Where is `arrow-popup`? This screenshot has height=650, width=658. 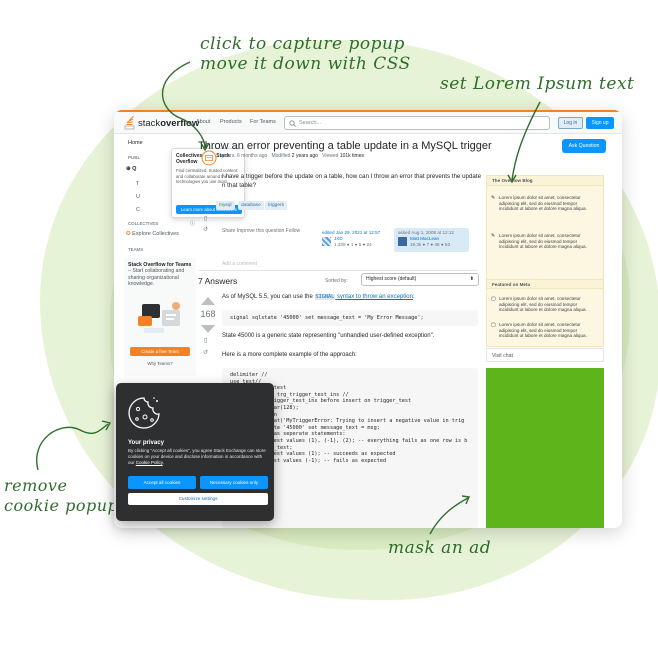
arrow-popup is located at coordinates (183, 105).